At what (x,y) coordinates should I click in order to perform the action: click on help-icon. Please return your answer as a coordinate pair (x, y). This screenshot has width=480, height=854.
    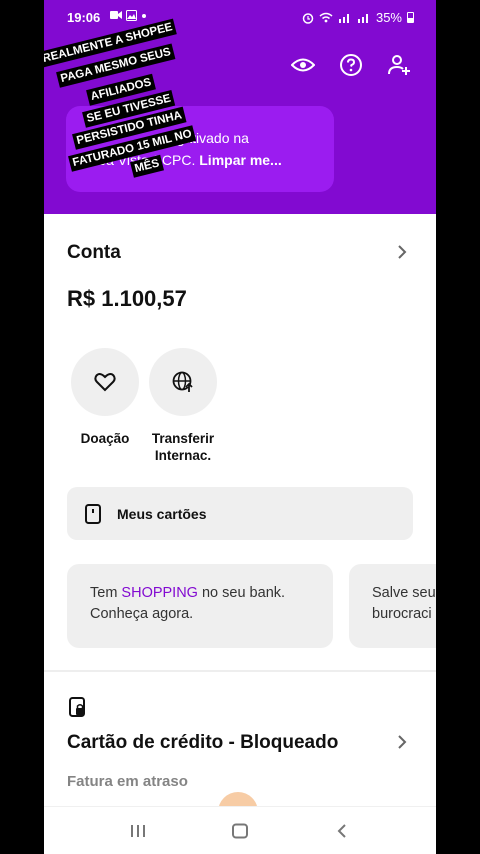
    Looking at the image, I should click on (351, 65).